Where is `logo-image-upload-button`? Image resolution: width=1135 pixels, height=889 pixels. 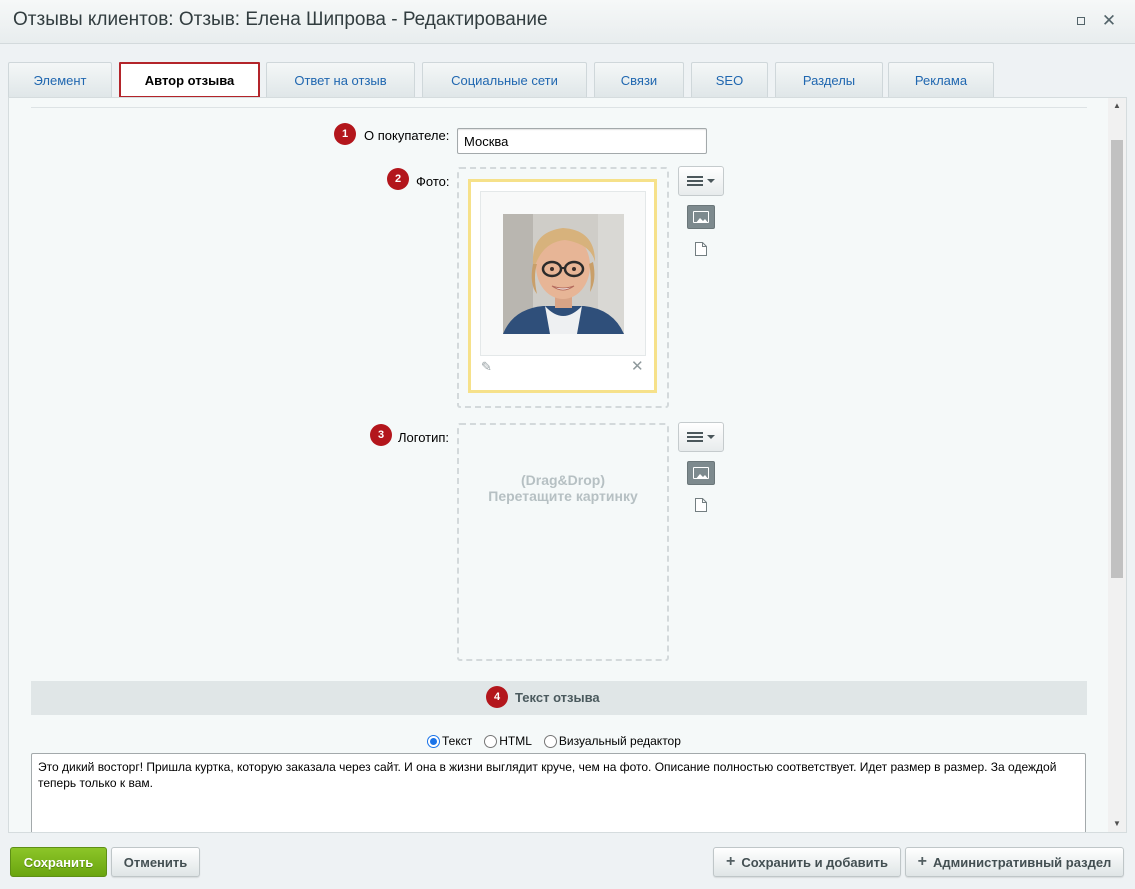 logo-image-upload-button is located at coordinates (701, 473).